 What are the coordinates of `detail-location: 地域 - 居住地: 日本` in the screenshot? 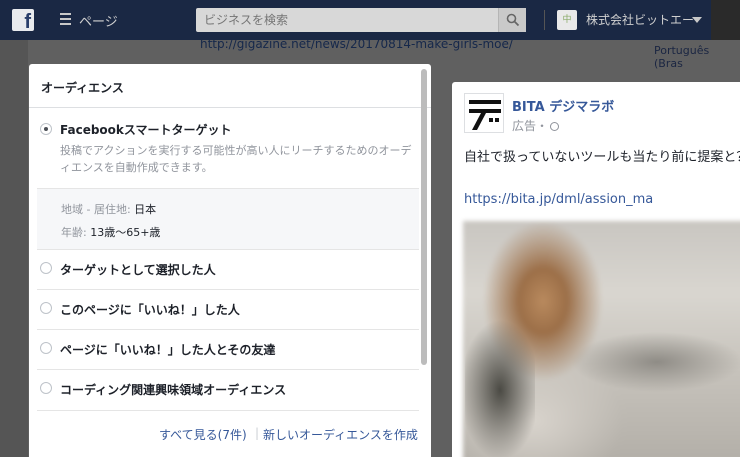 It's located at (108, 209).